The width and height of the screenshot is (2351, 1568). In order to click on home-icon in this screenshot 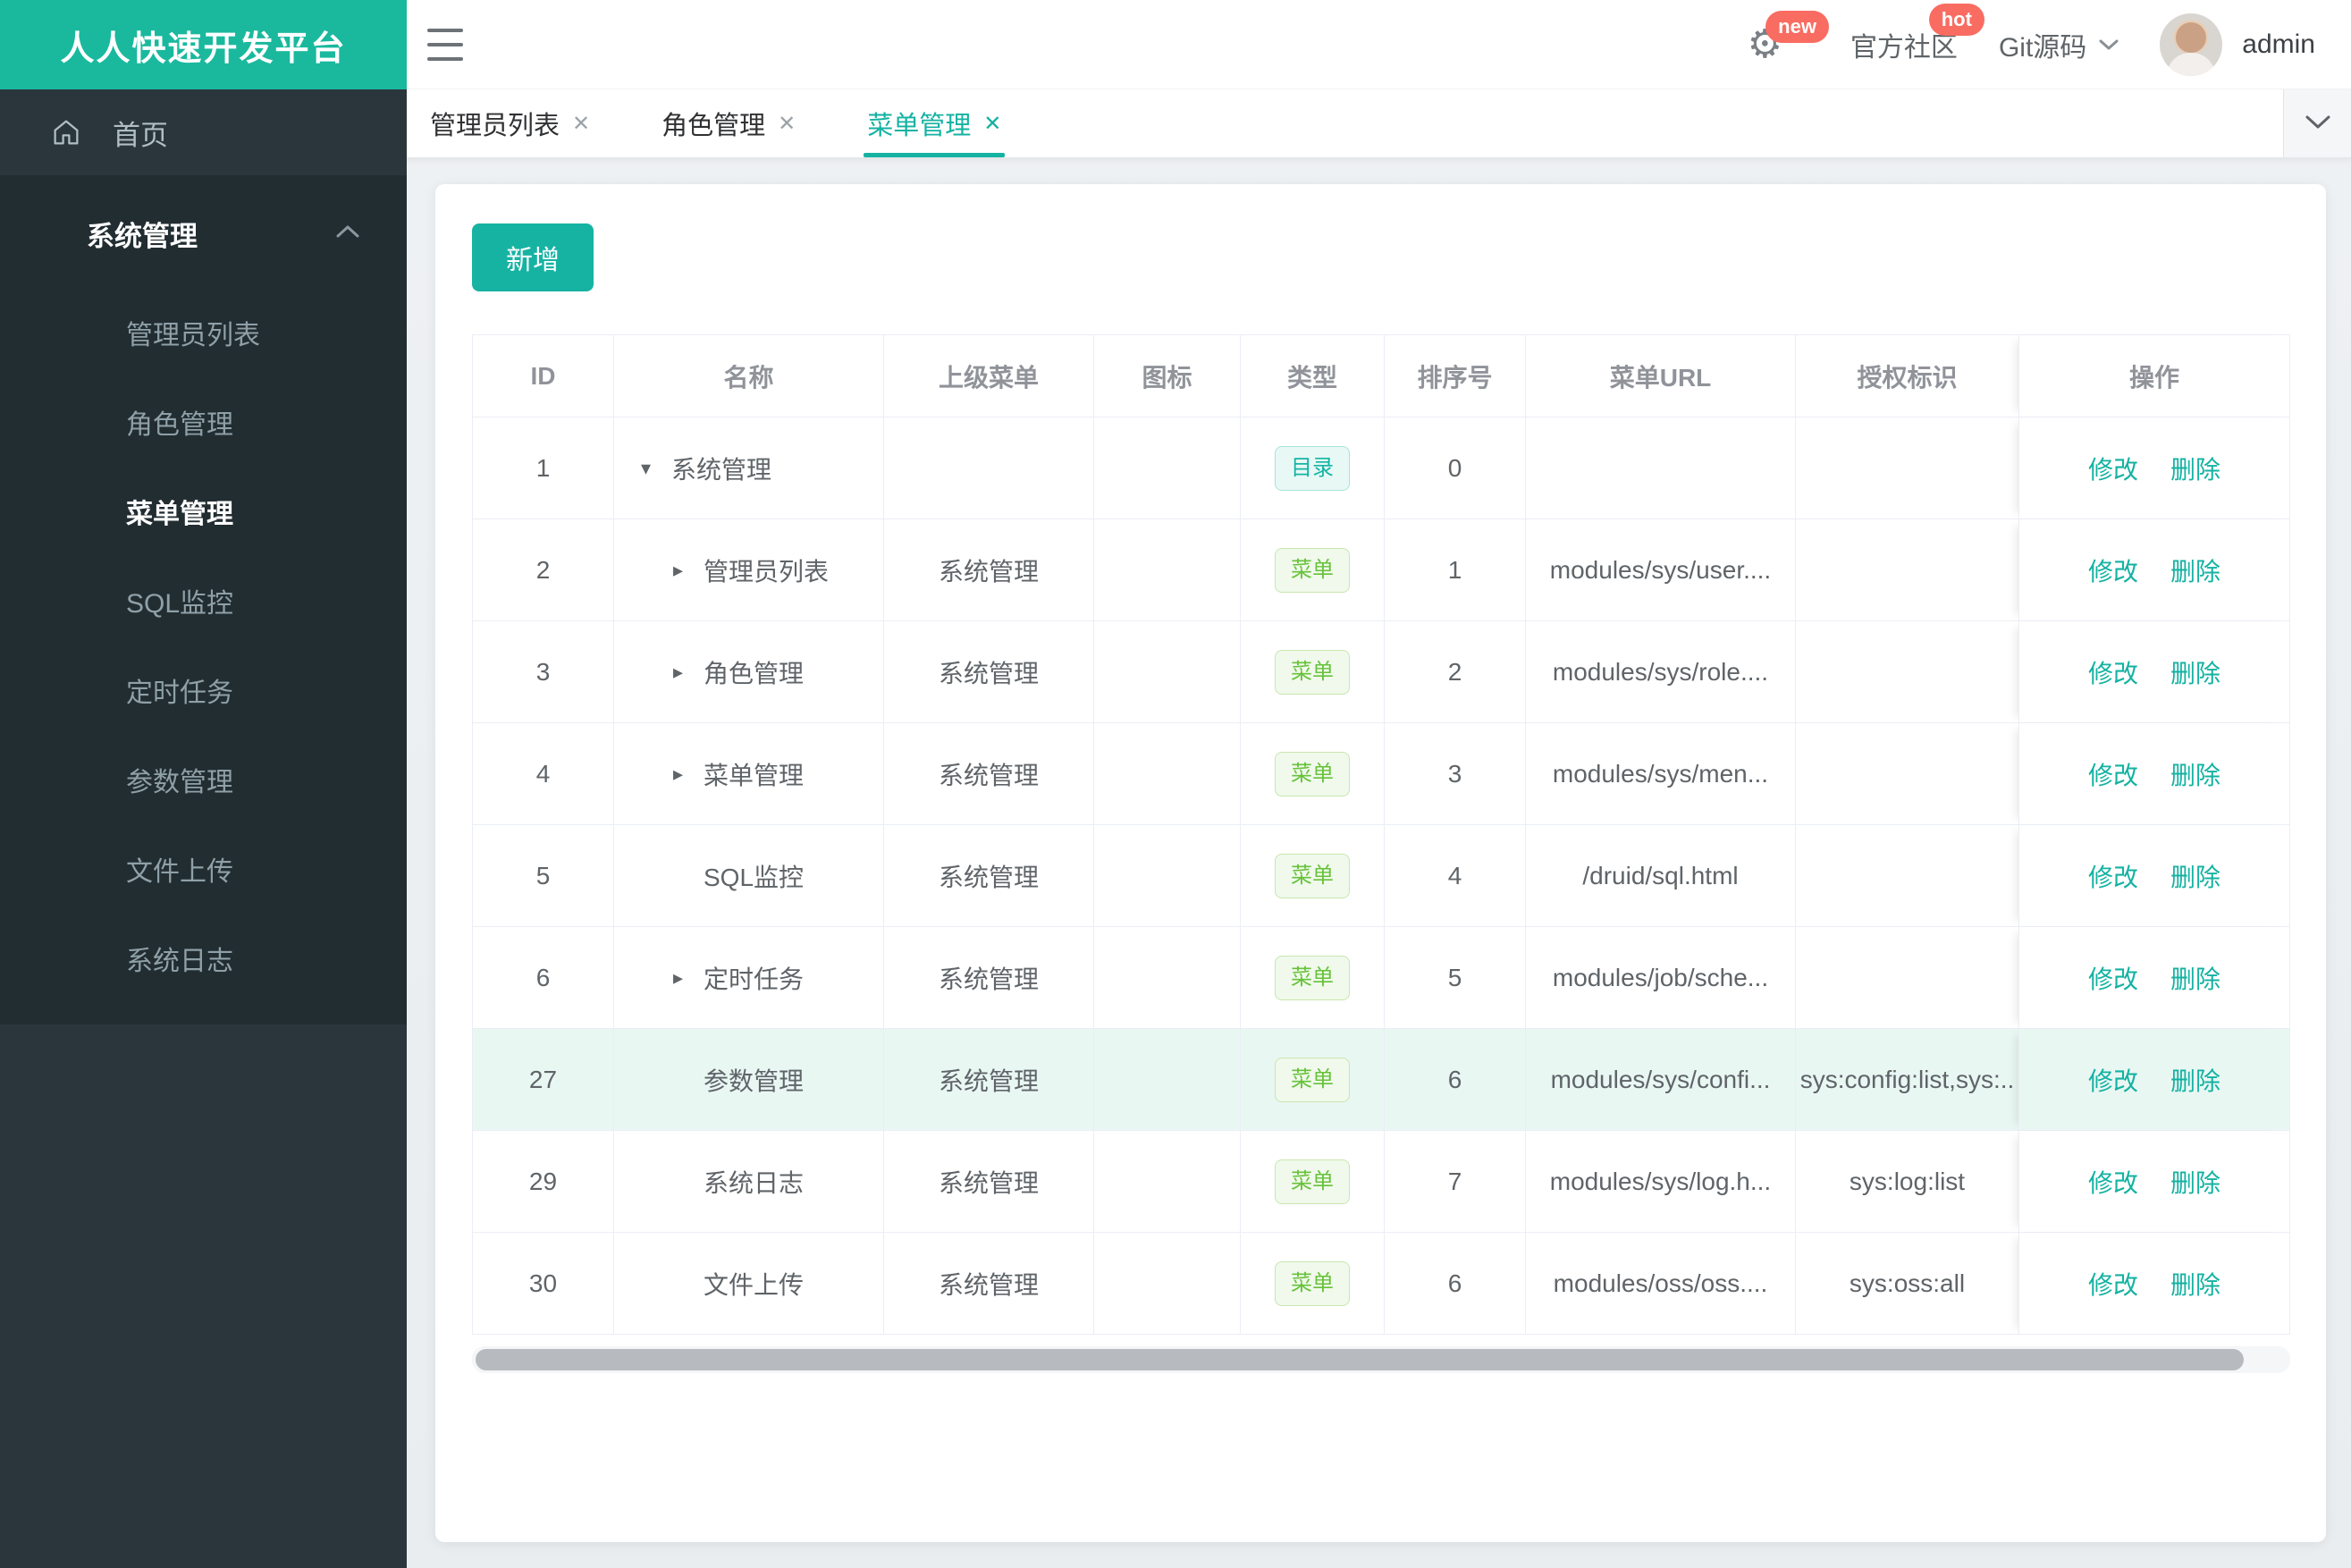, I will do `click(66, 132)`.